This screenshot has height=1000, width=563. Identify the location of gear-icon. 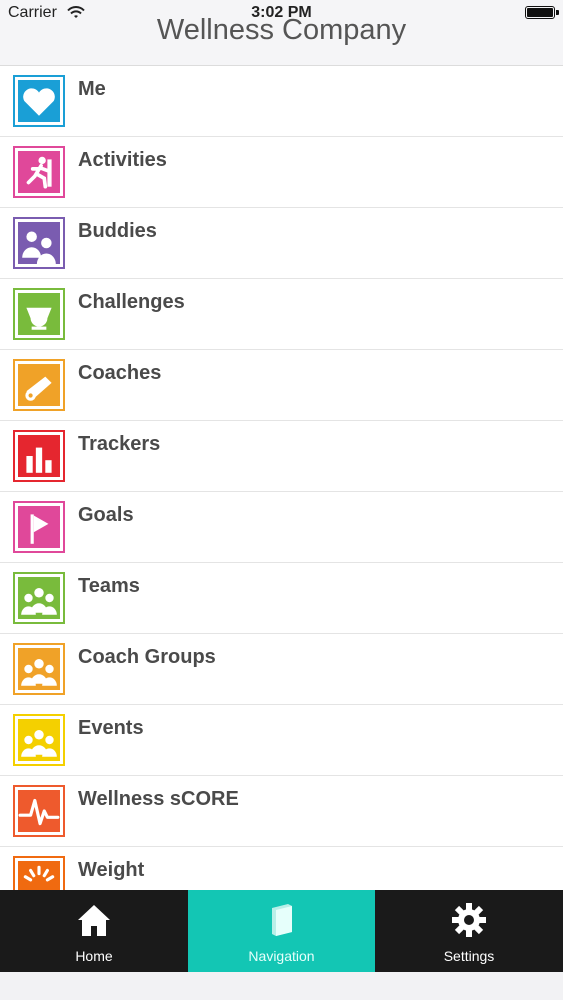
(469, 920).